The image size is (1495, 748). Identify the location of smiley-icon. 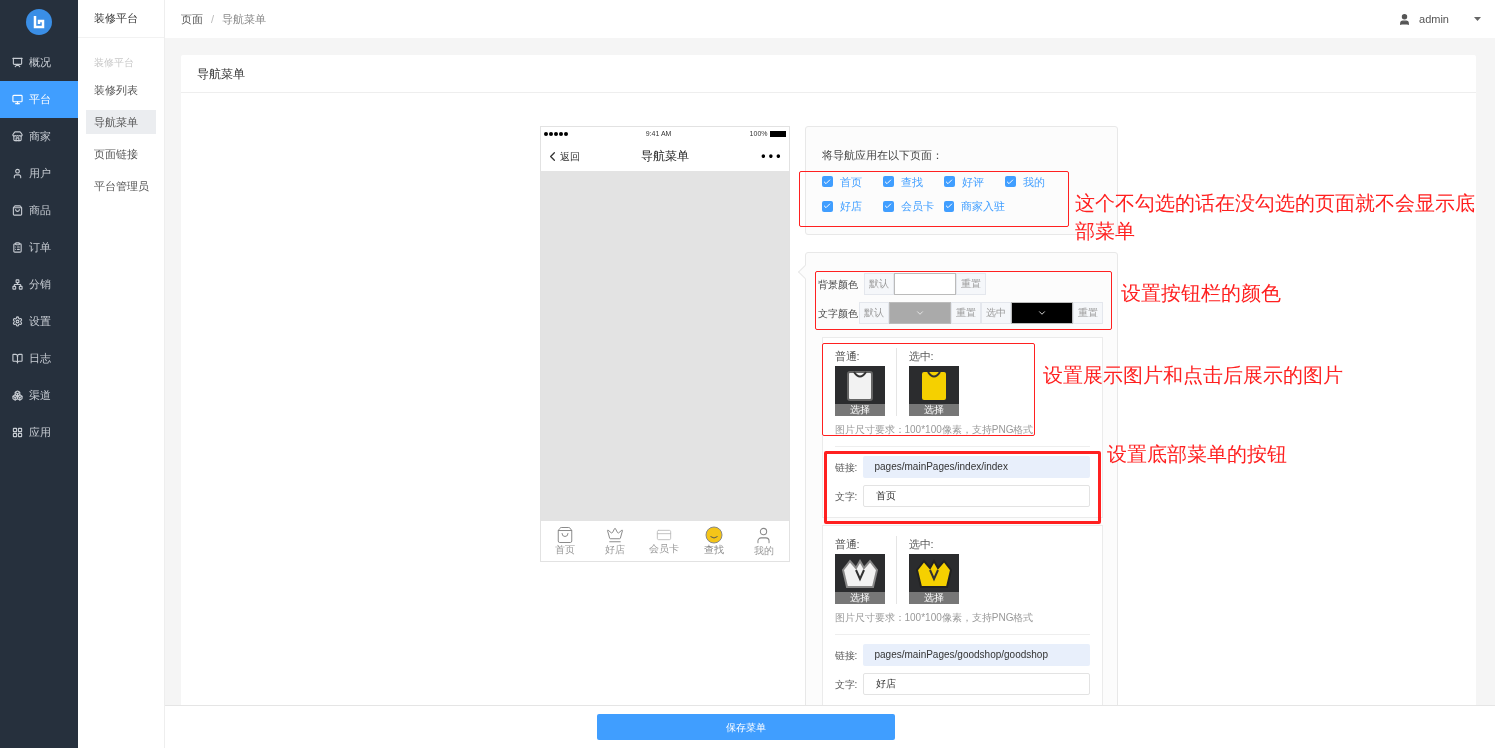
(714, 535).